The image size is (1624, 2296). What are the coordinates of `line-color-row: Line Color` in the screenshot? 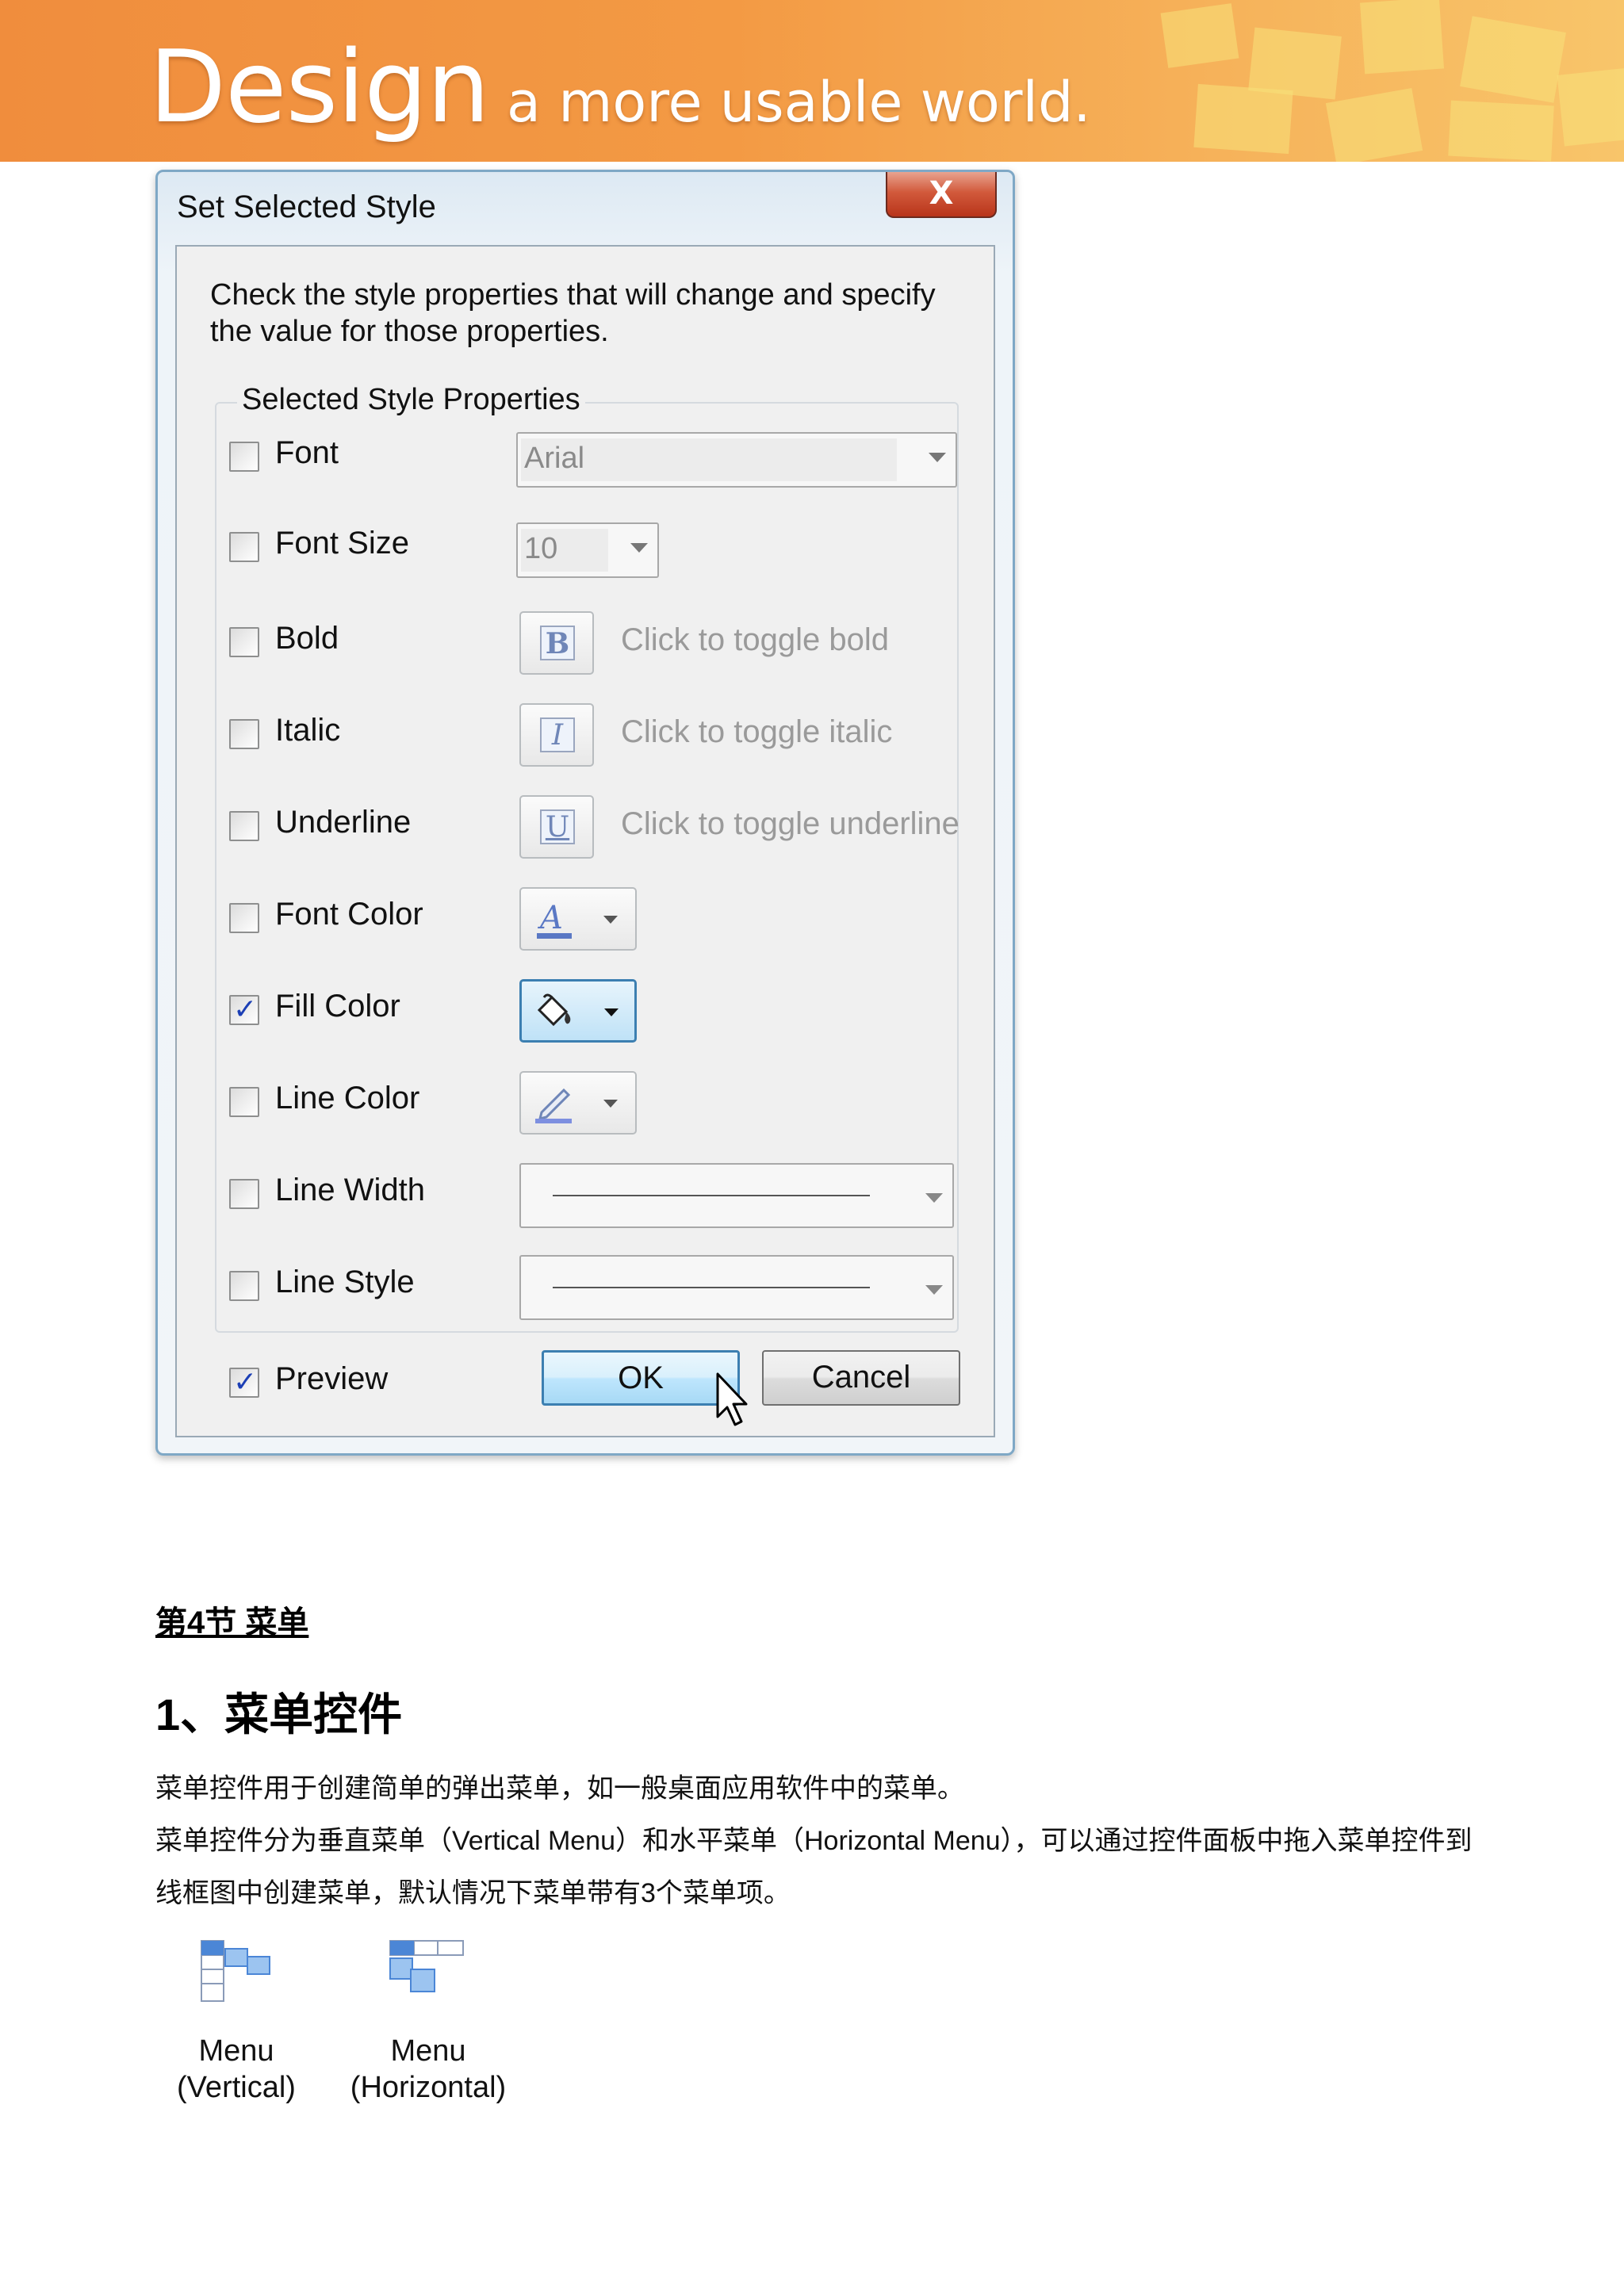 It's located at (586, 1103).